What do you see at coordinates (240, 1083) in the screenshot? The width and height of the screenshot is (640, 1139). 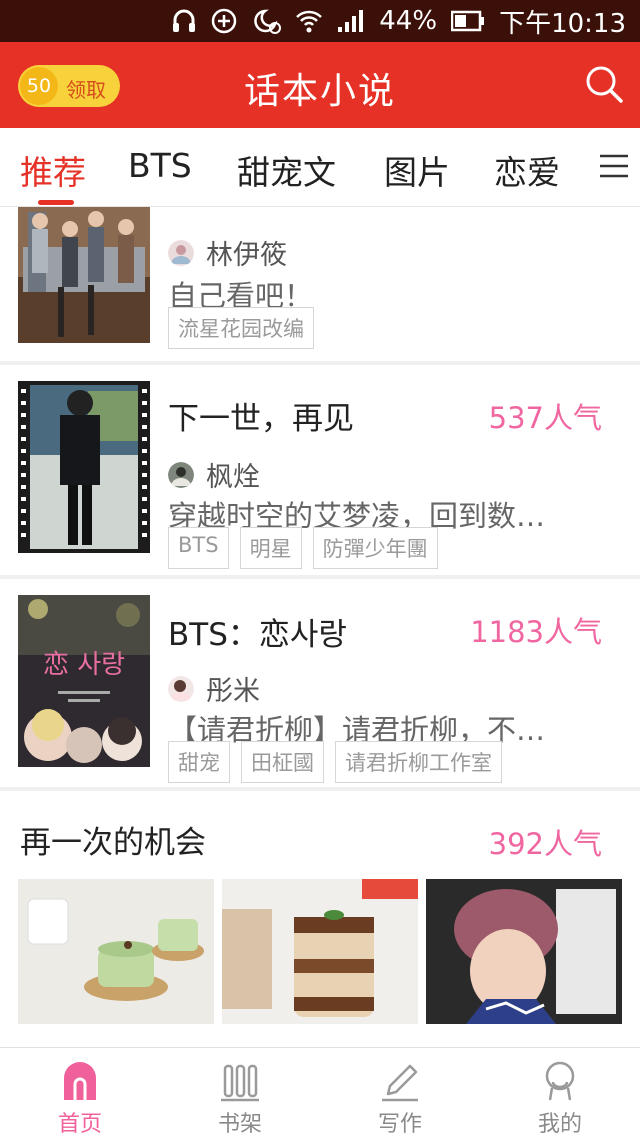 I see `bookshelf-icon` at bounding box center [240, 1083].